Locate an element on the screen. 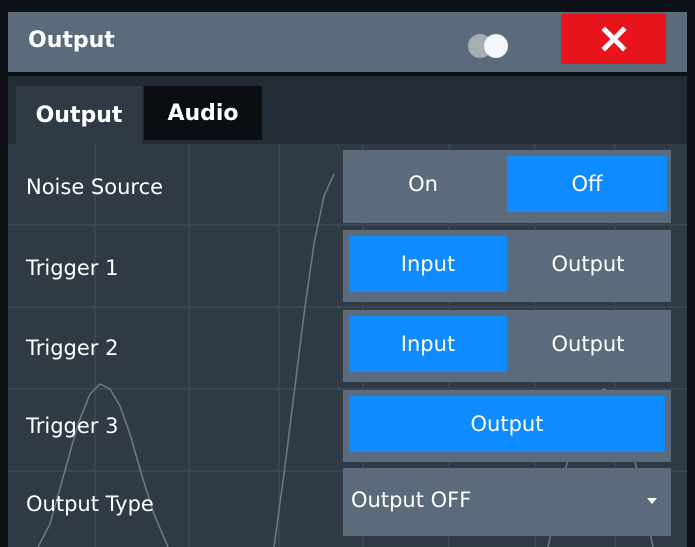 The image size is (695, 547). output-type-value: Output OFF is located at coordinates (411, 500).